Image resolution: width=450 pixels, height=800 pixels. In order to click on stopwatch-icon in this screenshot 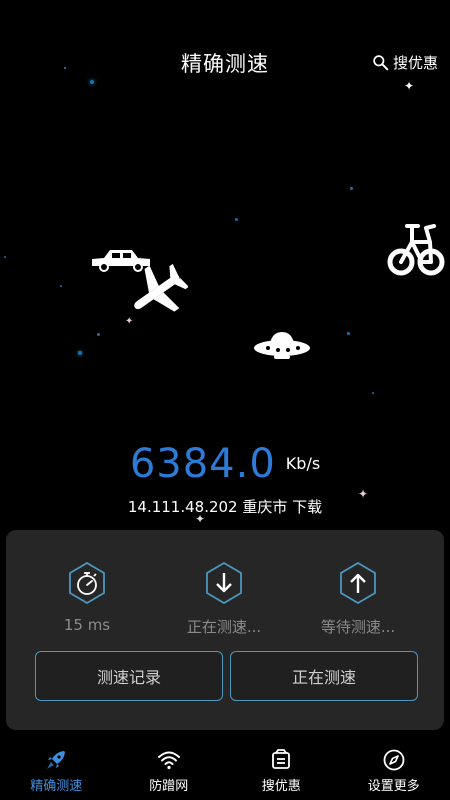, I will do `click(87, 583)`.